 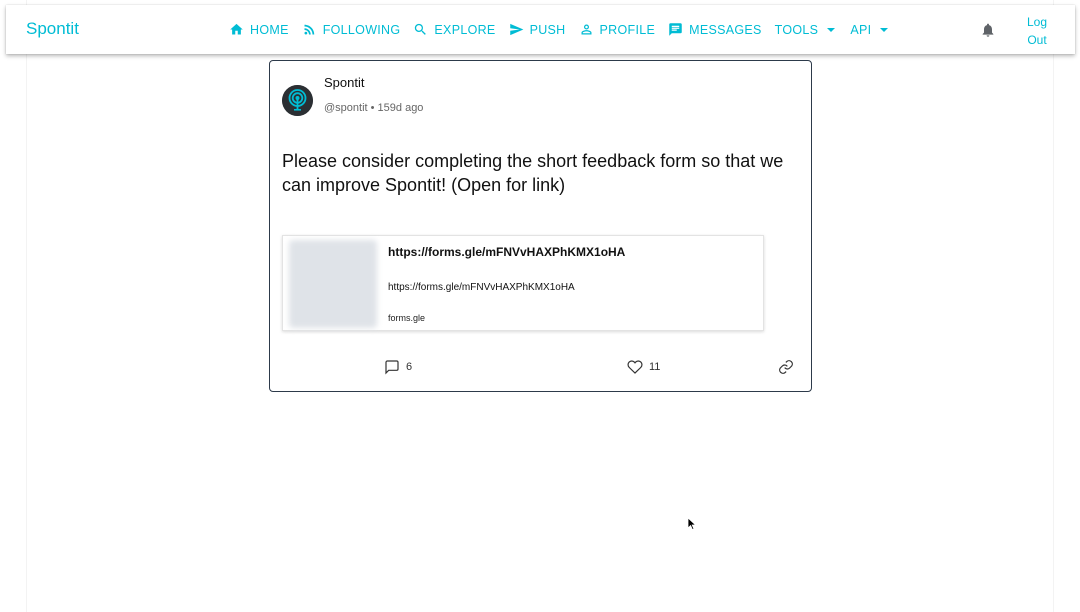 What do you see at coordinates (421, 29) in the screenshot?
I see `search-icon` at bounding box center [421, 29].